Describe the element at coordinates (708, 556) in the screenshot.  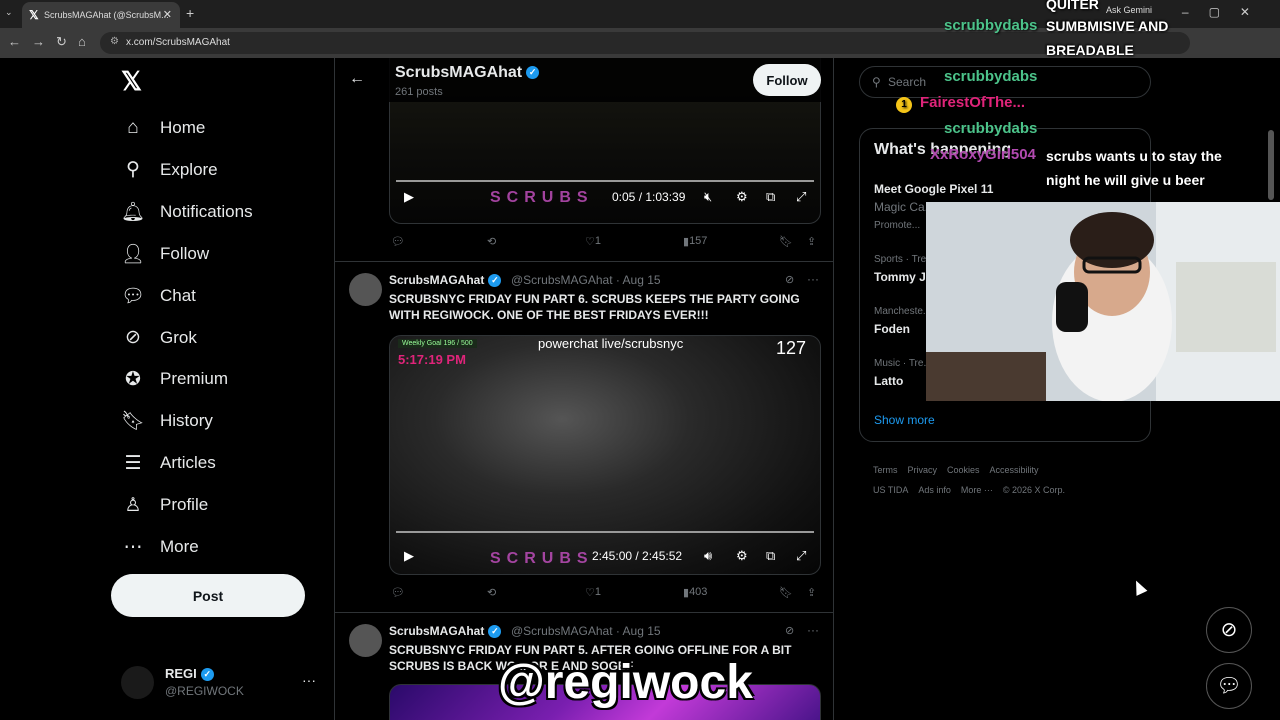
I see `volume-icon: 🔊︎` at that location.